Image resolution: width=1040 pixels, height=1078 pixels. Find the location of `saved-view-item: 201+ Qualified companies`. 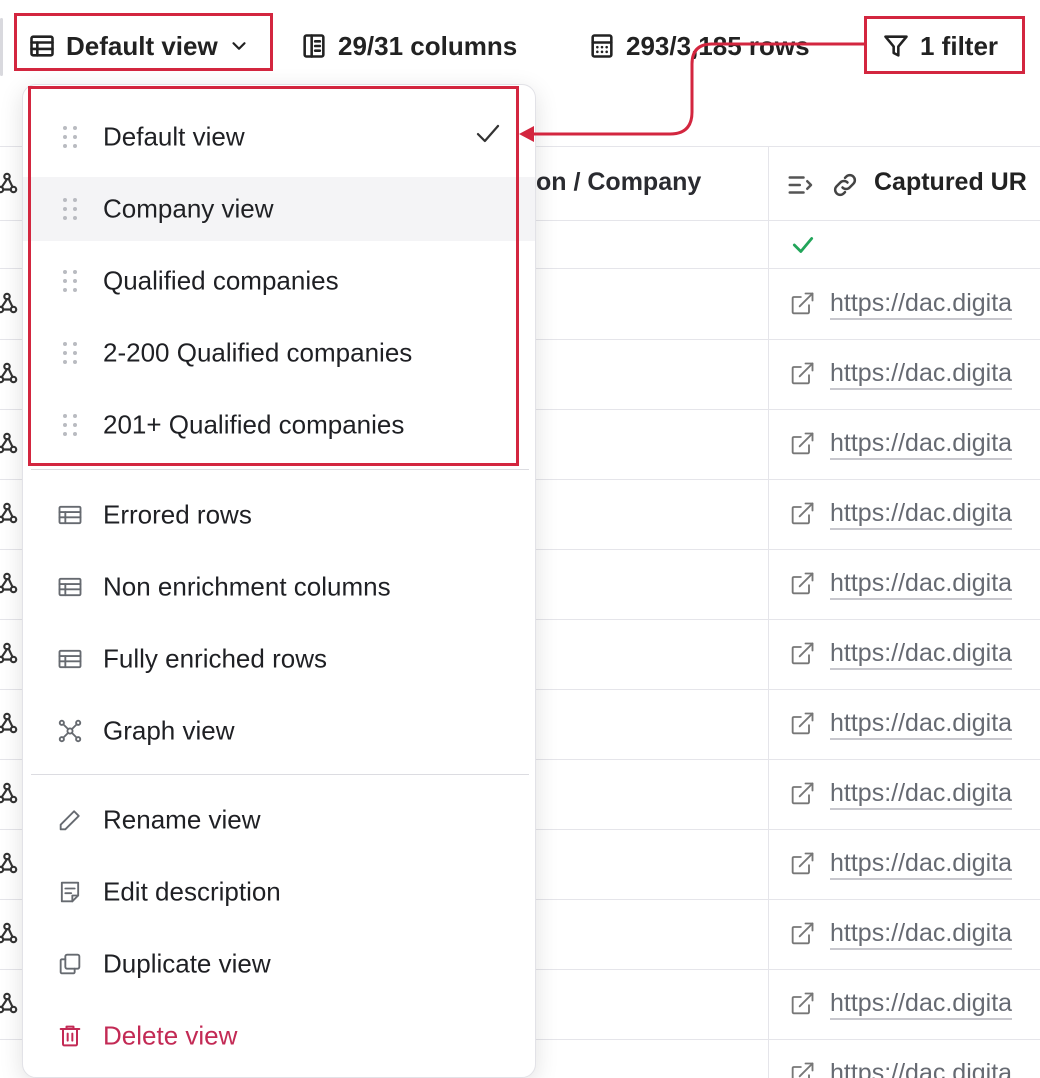

saved-view-item: 201+ Qualified companies is located at coordinates (279, 425).